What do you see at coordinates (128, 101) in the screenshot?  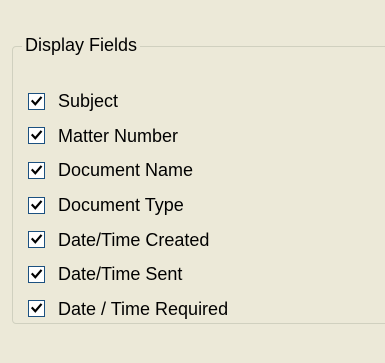 I see `field-checkbox-subject: Subject` at bounding box center [128, 101].